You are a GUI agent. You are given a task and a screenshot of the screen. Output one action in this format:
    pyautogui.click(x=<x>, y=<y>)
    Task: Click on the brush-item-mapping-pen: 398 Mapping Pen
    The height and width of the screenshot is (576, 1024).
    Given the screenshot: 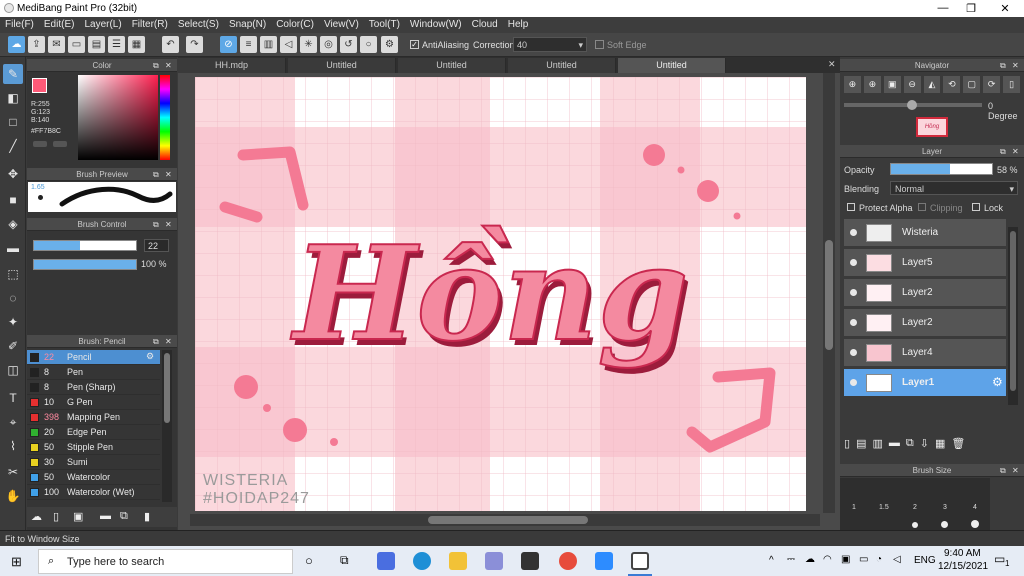 What is the action you would take?
    pyautogui.click(x=93, y=417)
    